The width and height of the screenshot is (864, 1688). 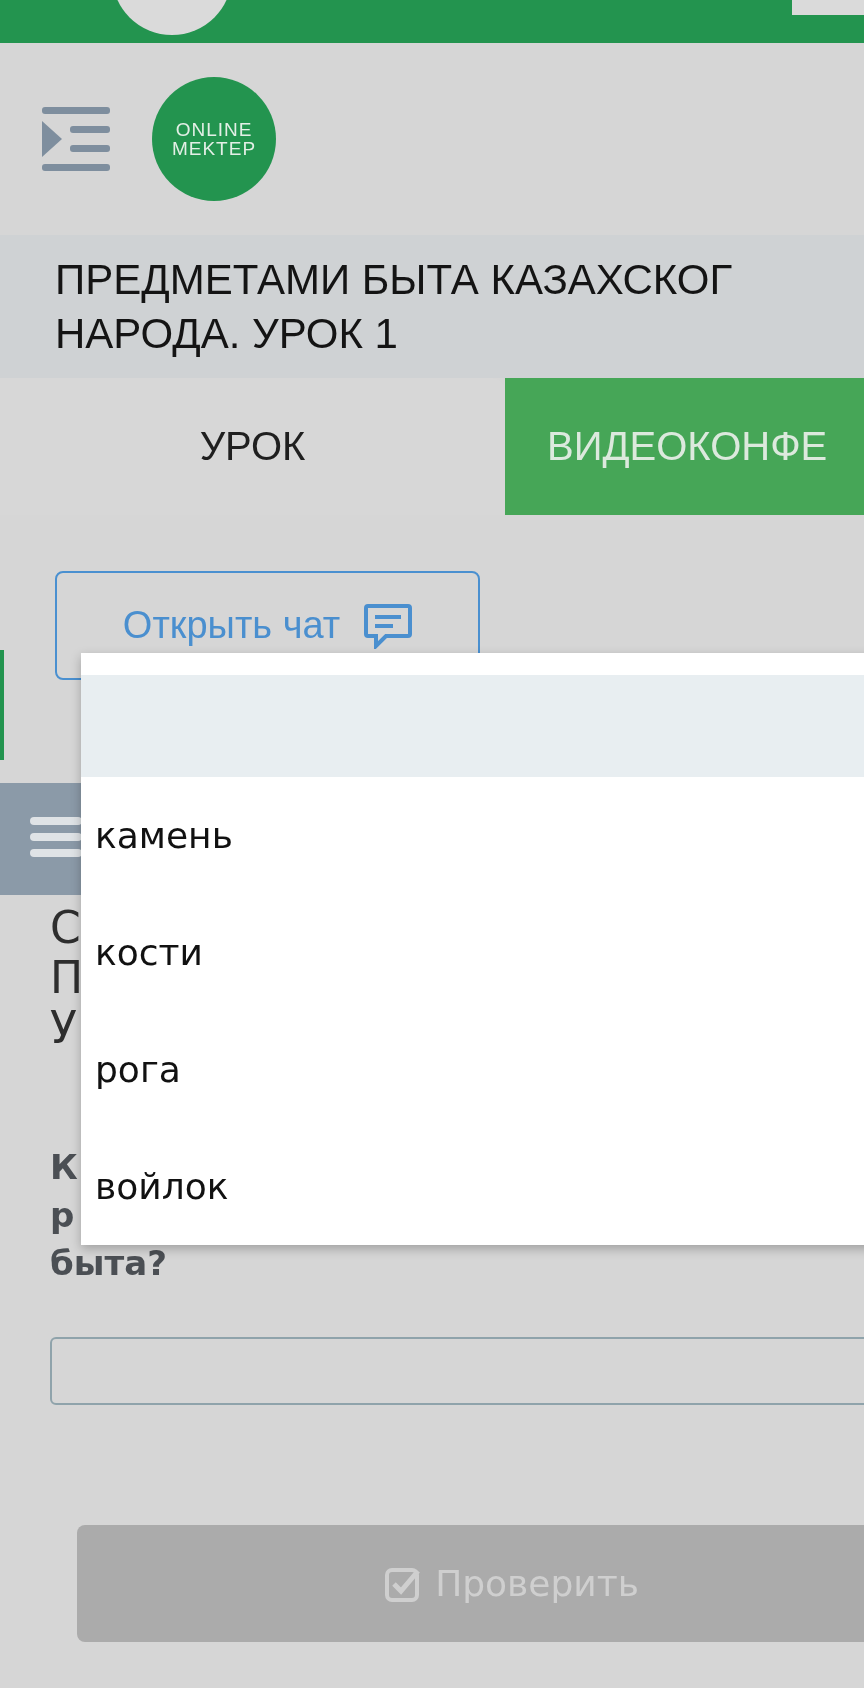 I want to click on question-text: р, so click(x=62, y=1215).